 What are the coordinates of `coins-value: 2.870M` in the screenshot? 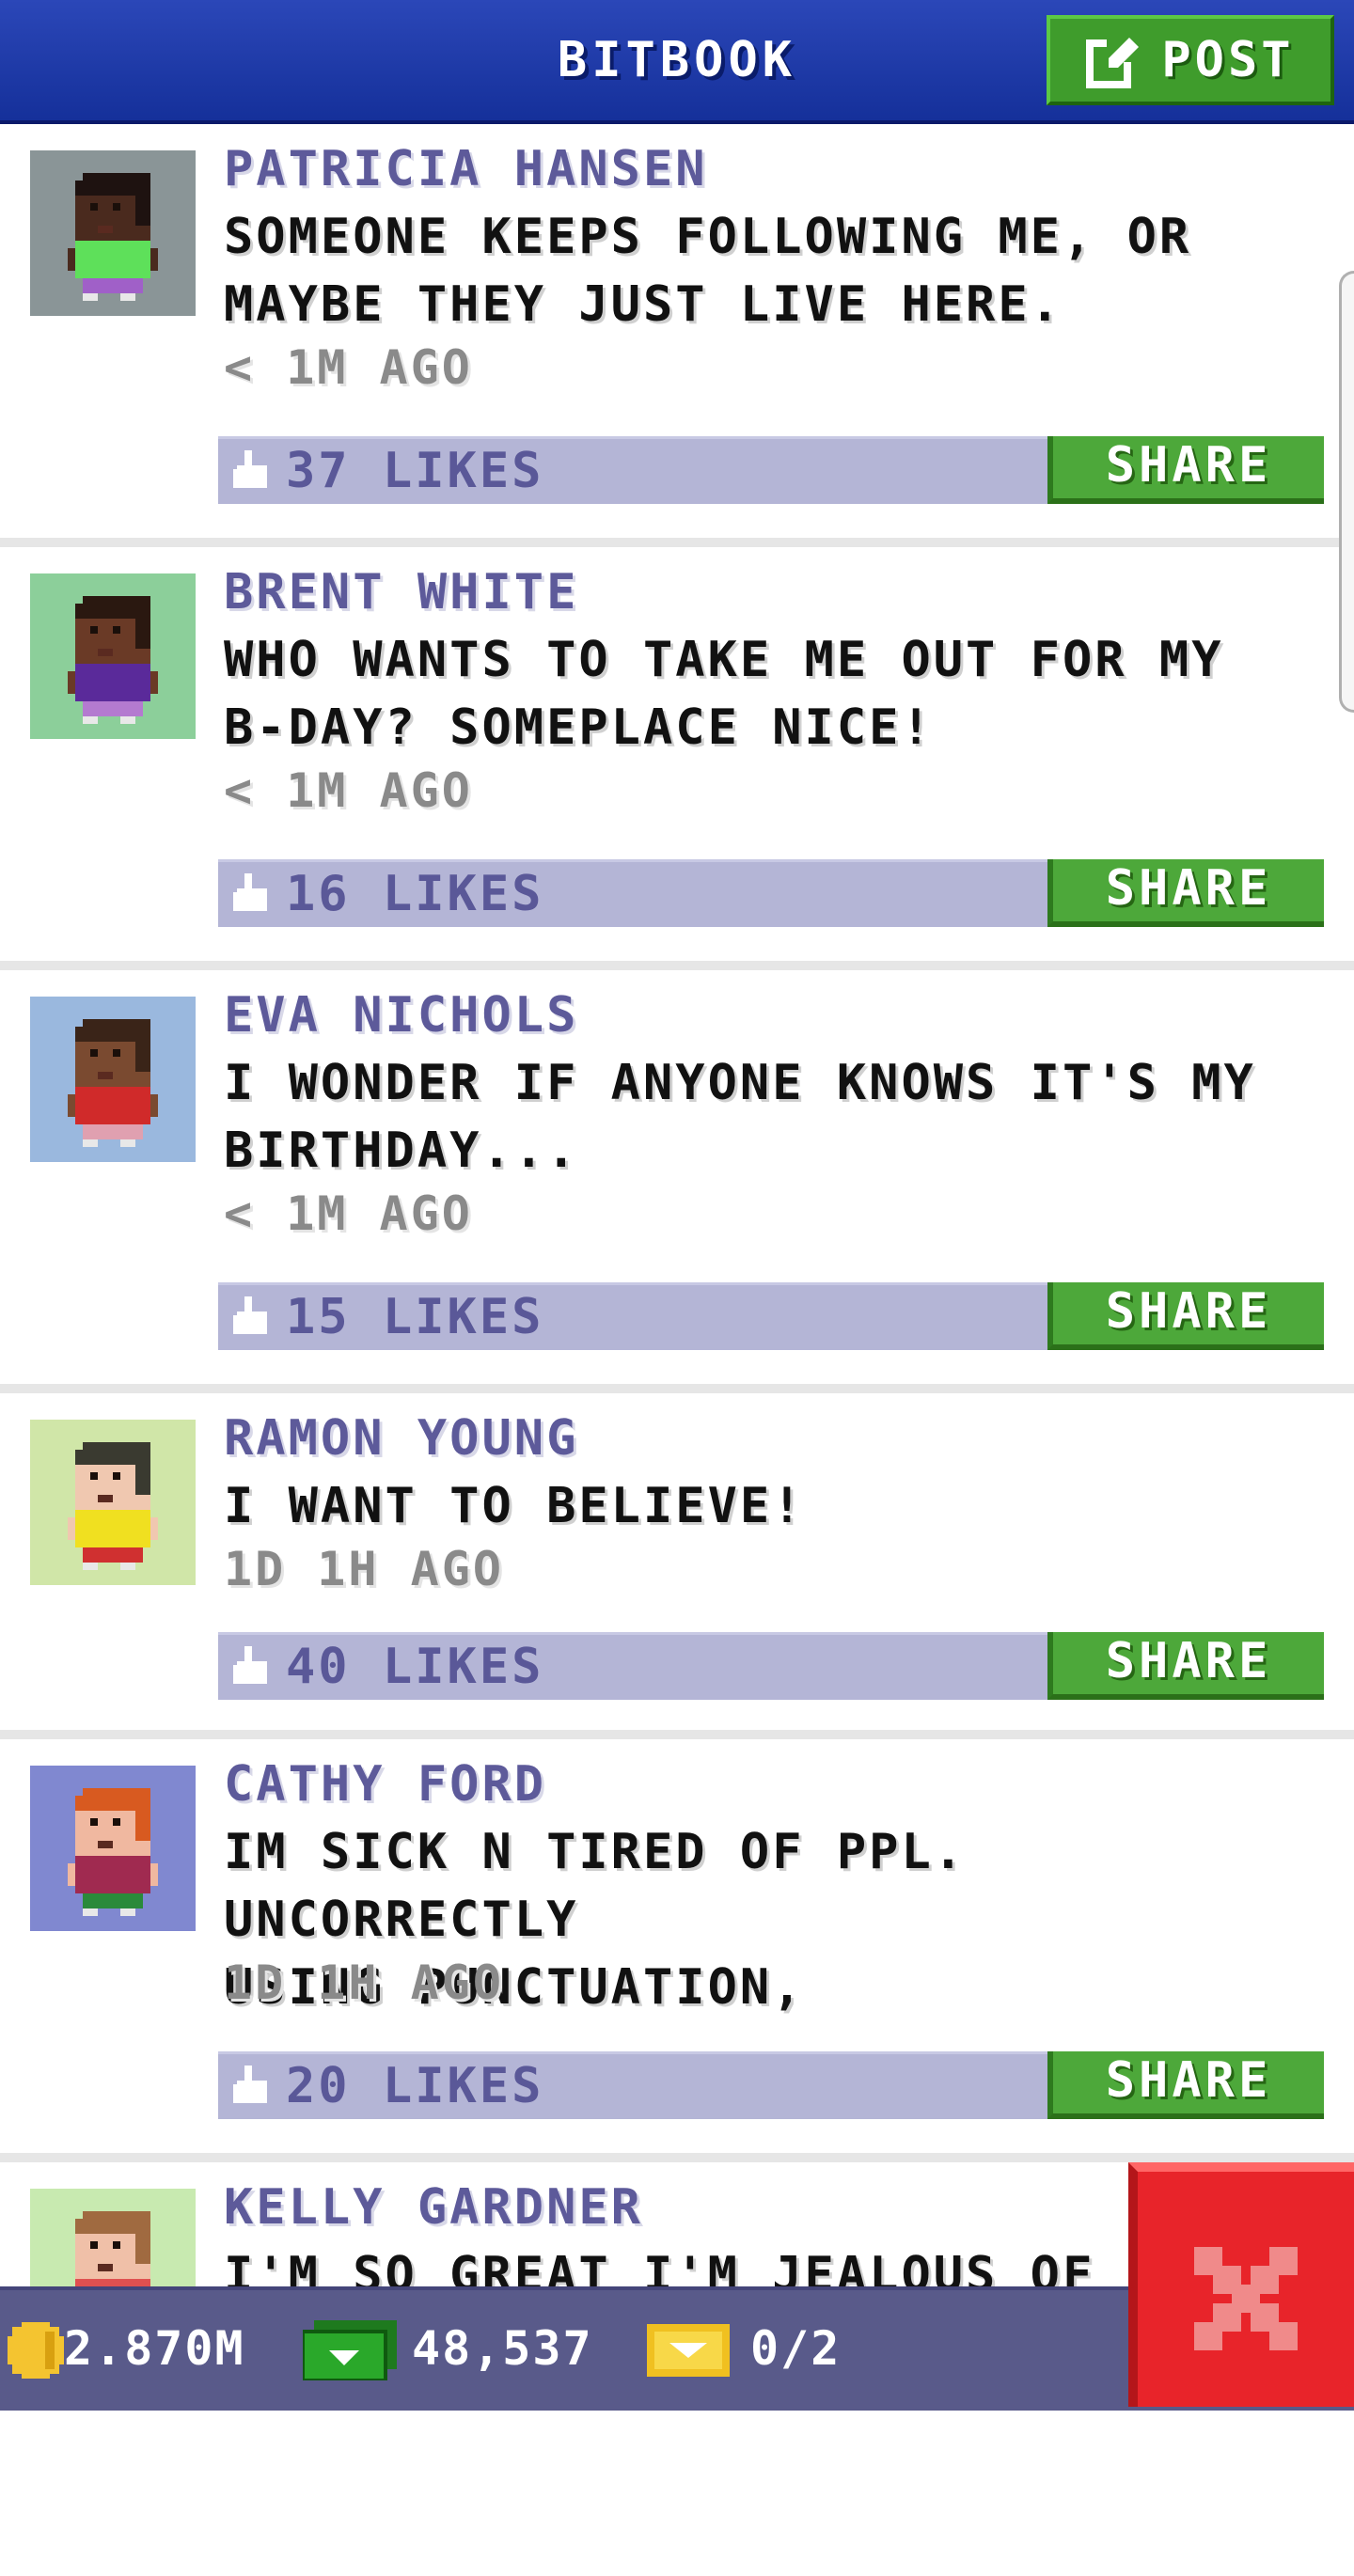 It's located at (154, 2349).